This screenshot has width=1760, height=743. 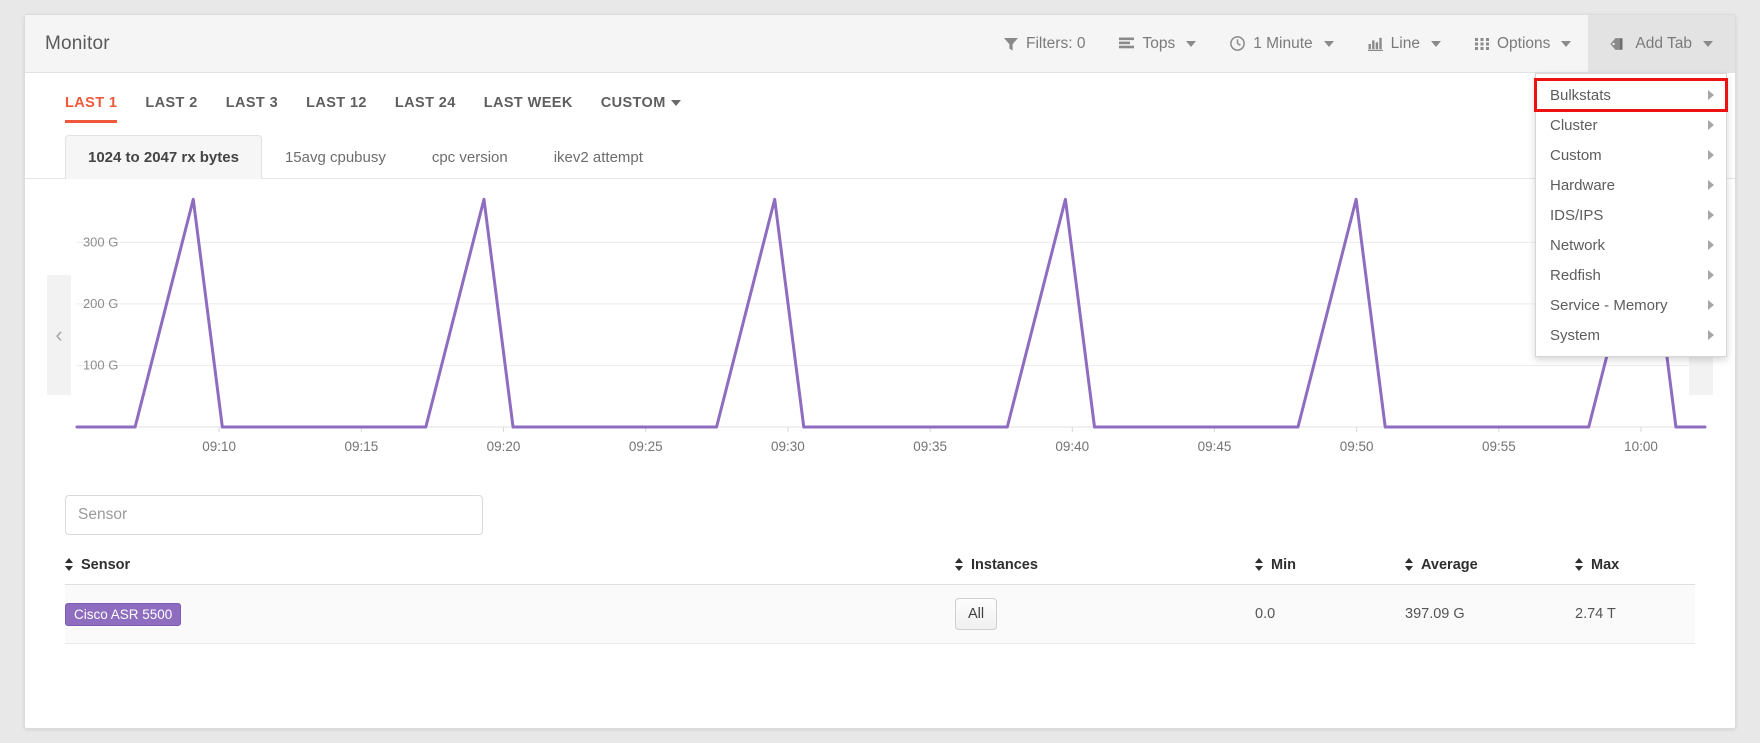 I want to click on menu-item-custom: Custom, so click(x=1631, y=155).